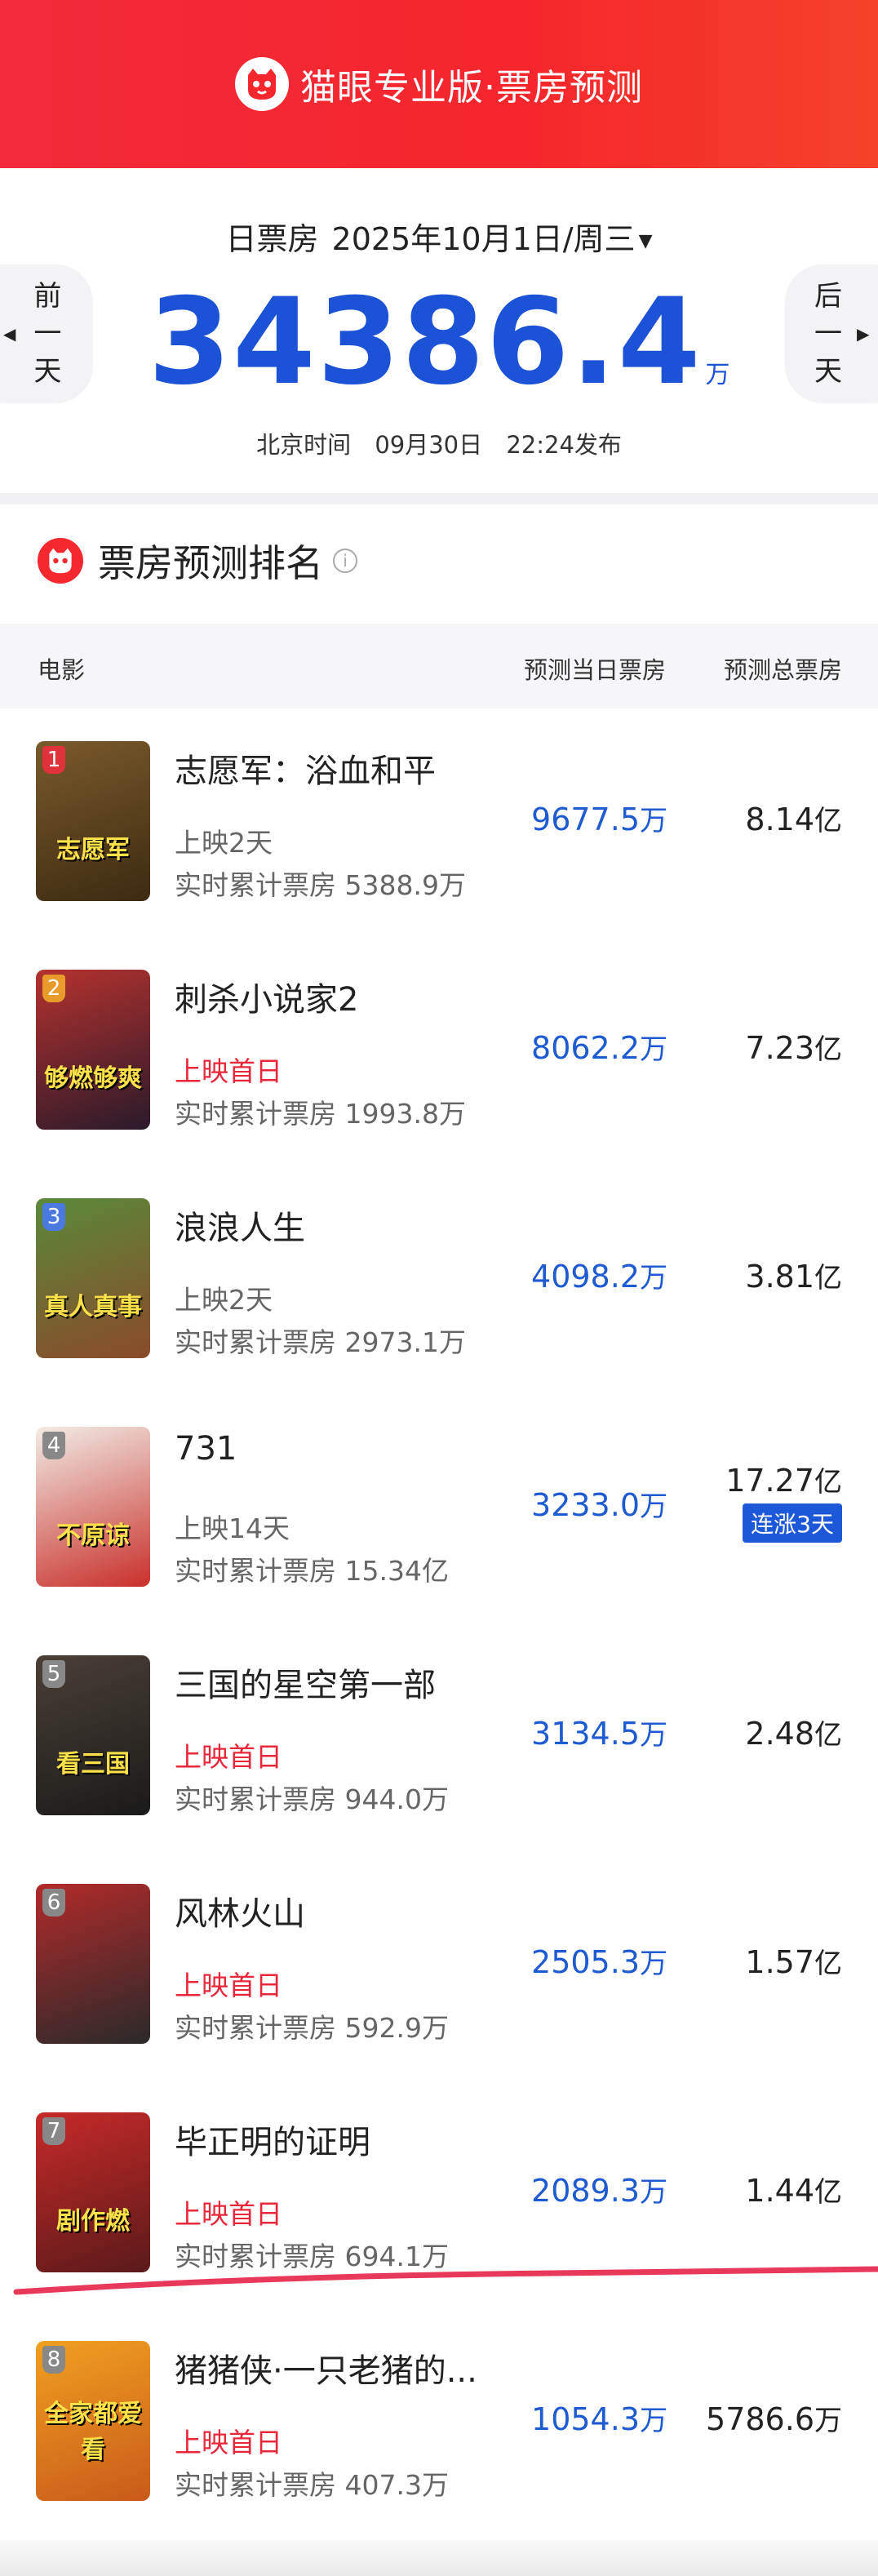  Describe the element at coordinates (305, 768) in the screenshot. I see `movie-name: 志愿军：浴血和平` at that location.